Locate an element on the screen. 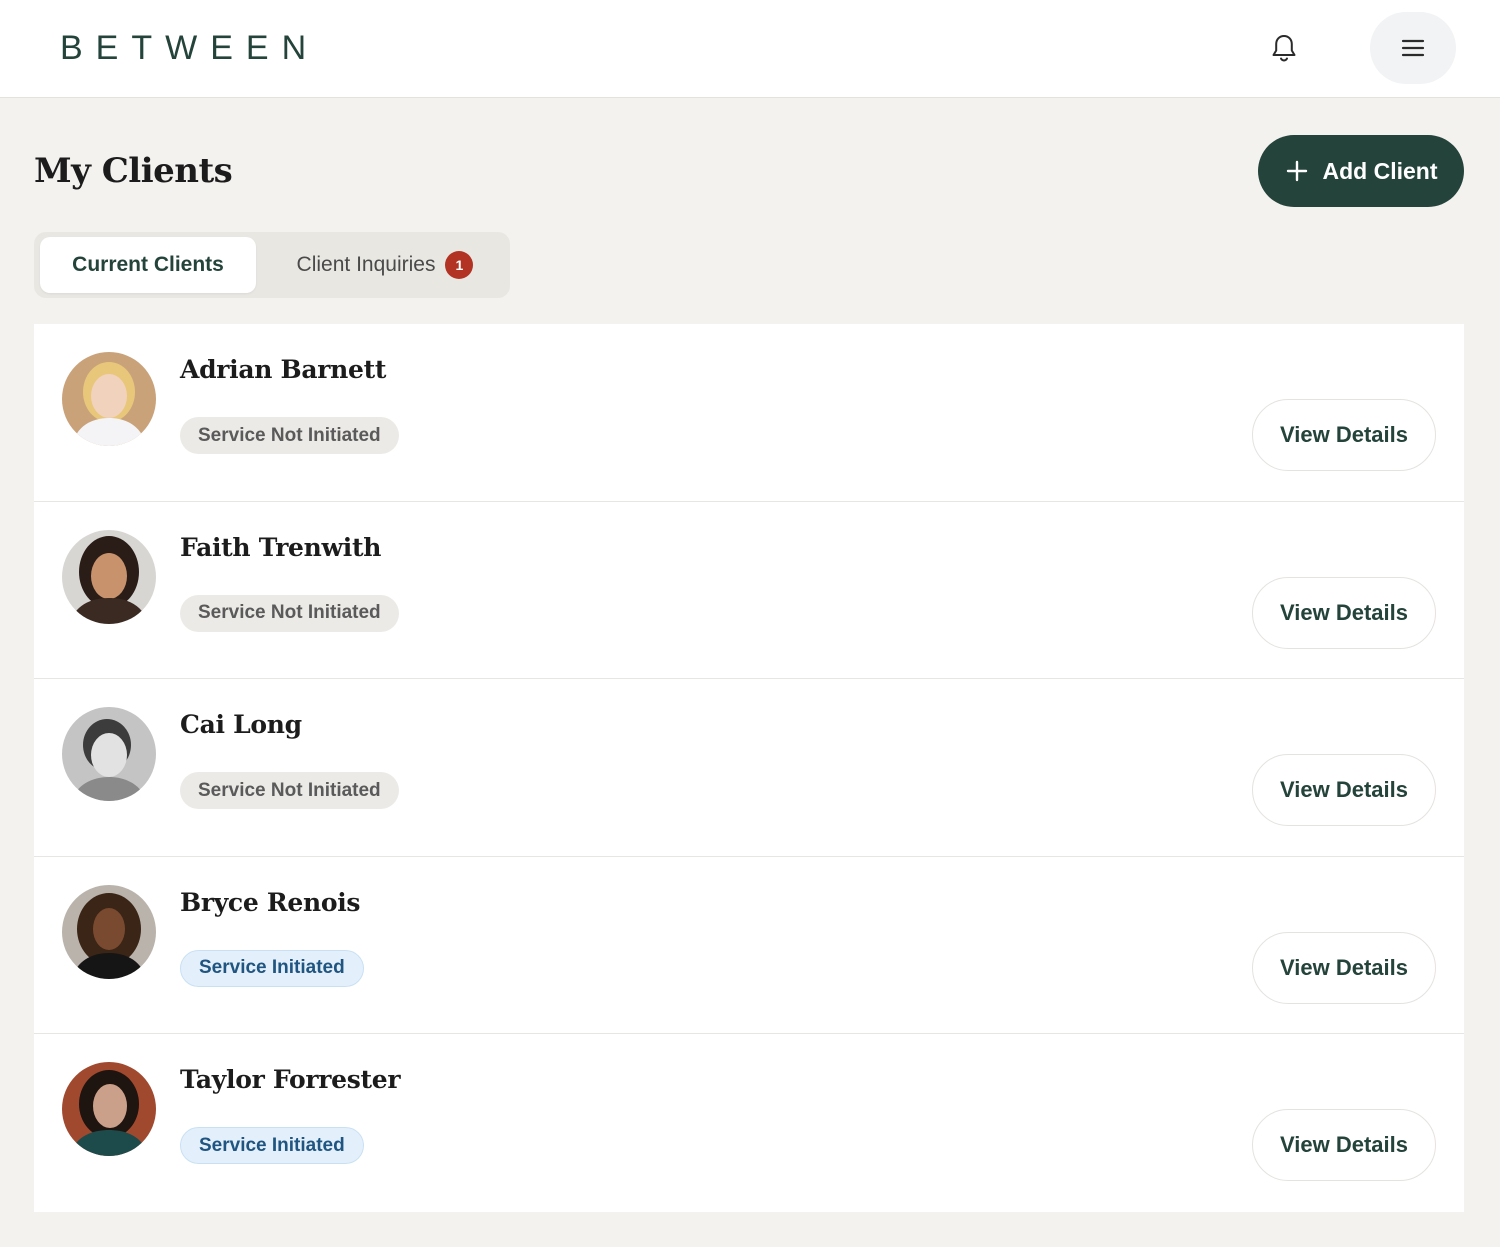 Image resolution: width=1500 pixels, height=1247 pixels. tab-label: Client Inquiries is located at coordinates (366, 264).